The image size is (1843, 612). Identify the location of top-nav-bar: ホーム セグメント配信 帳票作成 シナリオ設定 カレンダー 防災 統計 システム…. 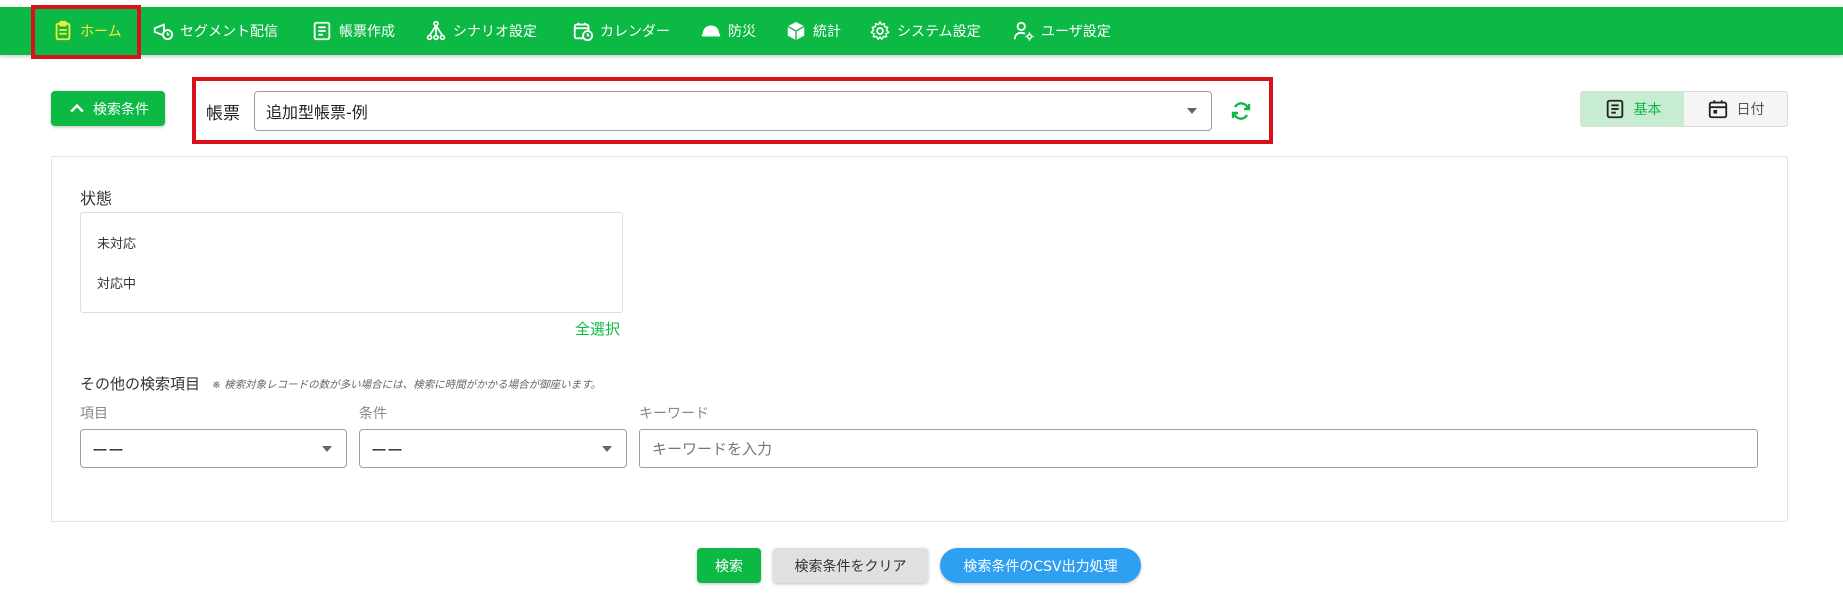
(921, 31).